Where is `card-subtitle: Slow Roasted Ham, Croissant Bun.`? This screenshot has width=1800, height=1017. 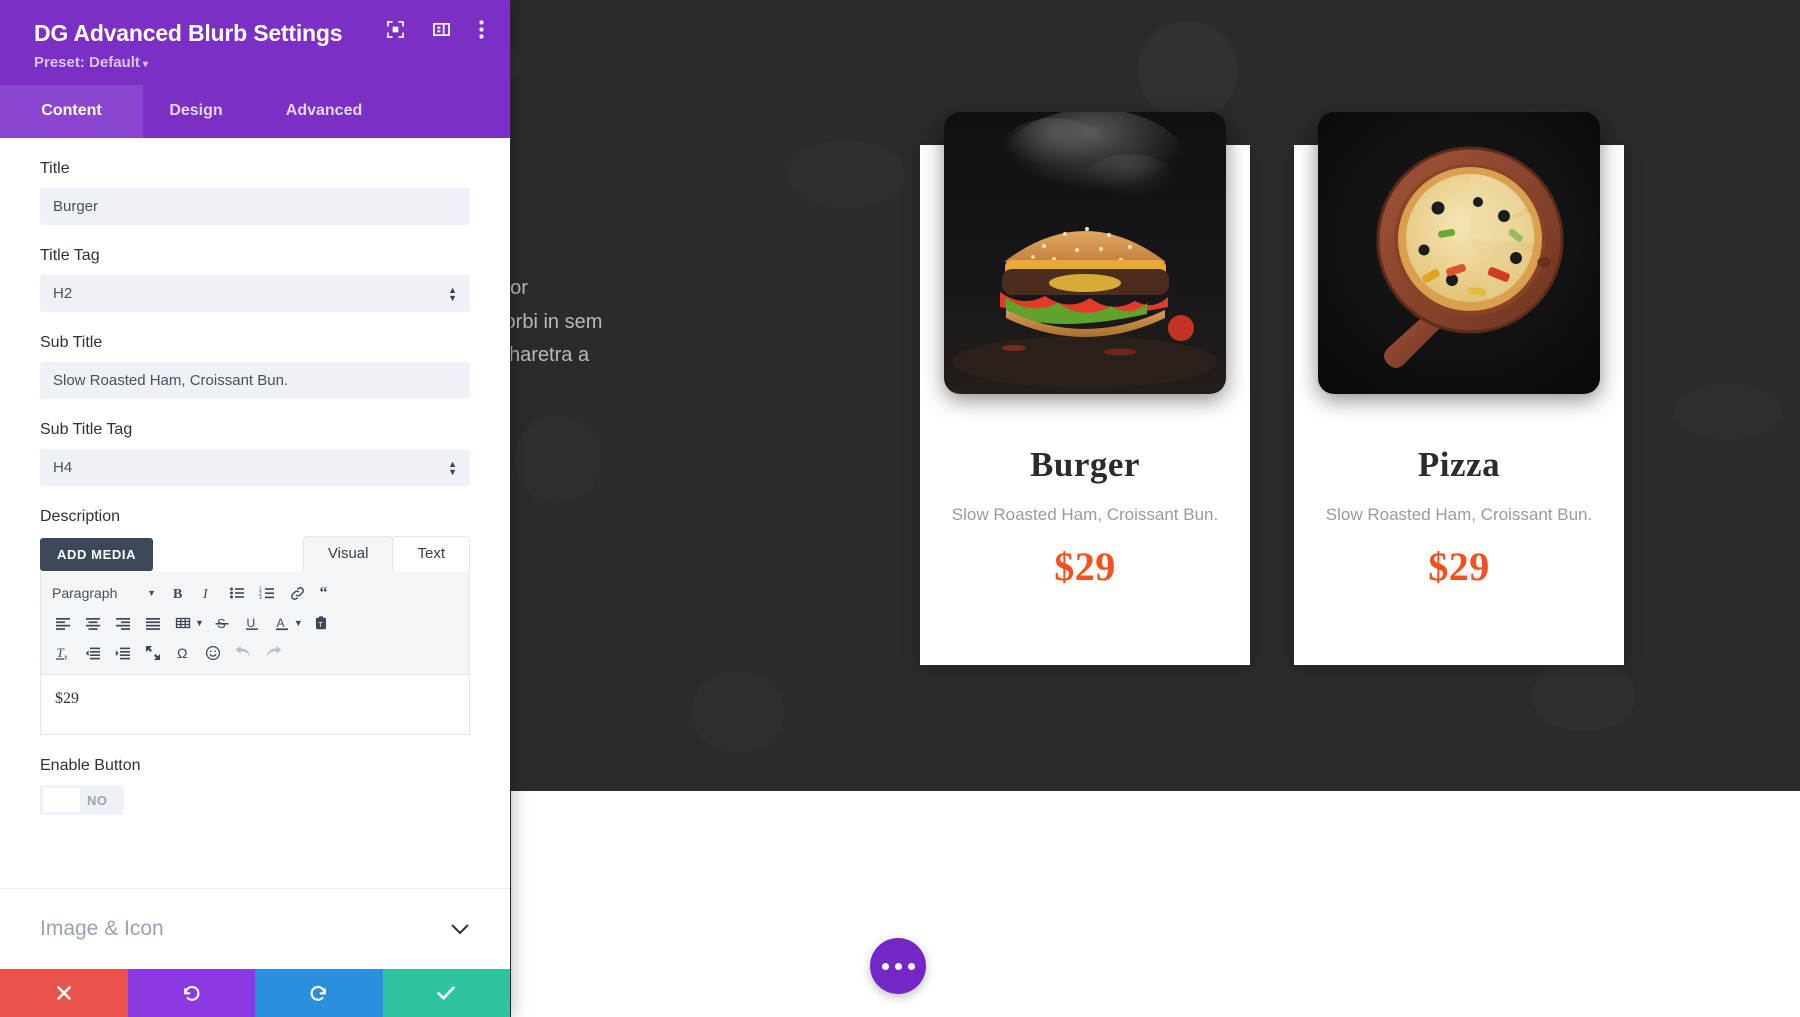
card-subtitle: Slow Roasted Ham, Croissant Bun. is located at coordinates (1085, 514).